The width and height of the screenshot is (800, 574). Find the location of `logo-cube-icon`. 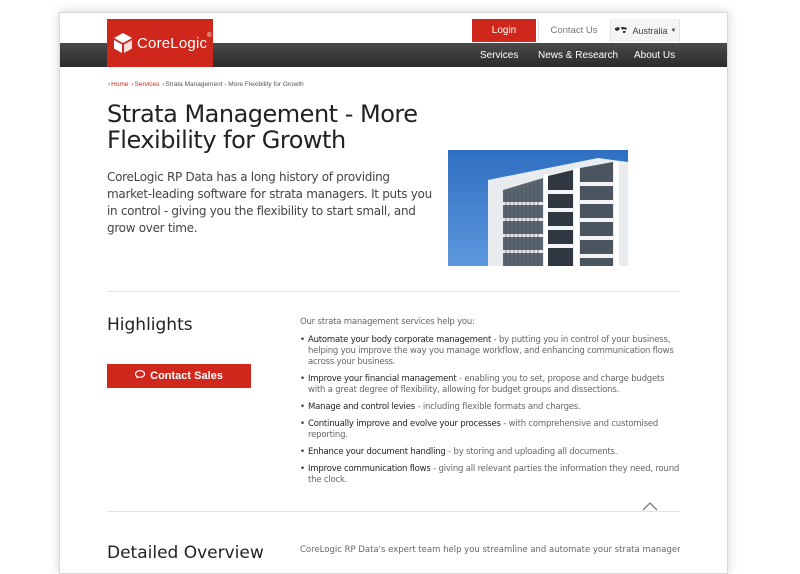

logo-cube-icon is located at coordinates (123, 43).